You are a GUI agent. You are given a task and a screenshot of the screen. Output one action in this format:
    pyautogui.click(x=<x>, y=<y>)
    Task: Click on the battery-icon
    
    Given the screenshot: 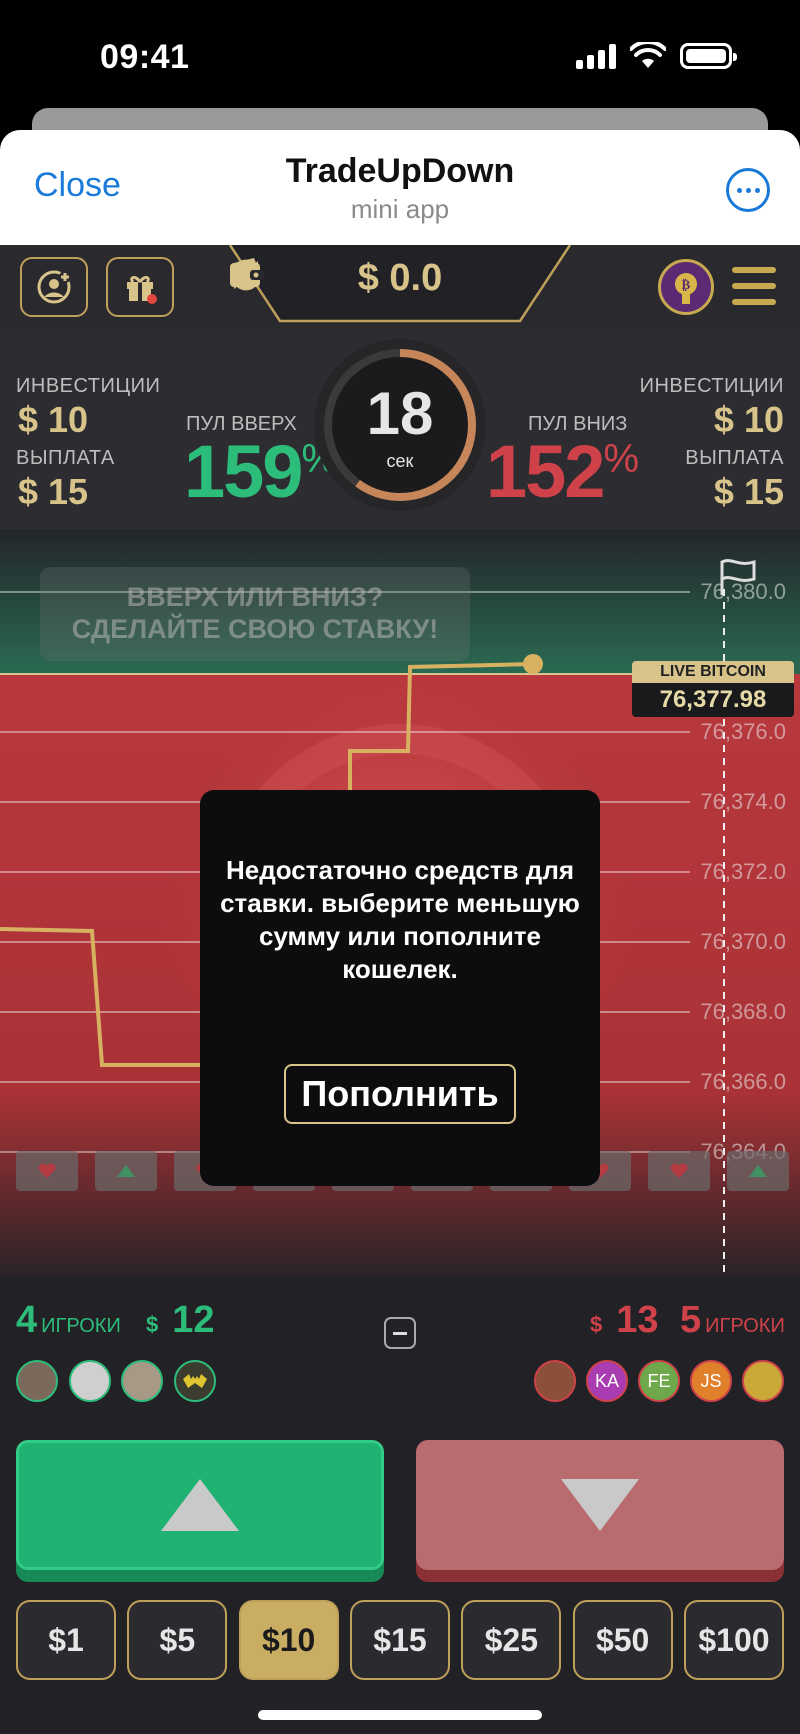 What is the action you would take?
    pyautogui.click(x=708, y=56)
    